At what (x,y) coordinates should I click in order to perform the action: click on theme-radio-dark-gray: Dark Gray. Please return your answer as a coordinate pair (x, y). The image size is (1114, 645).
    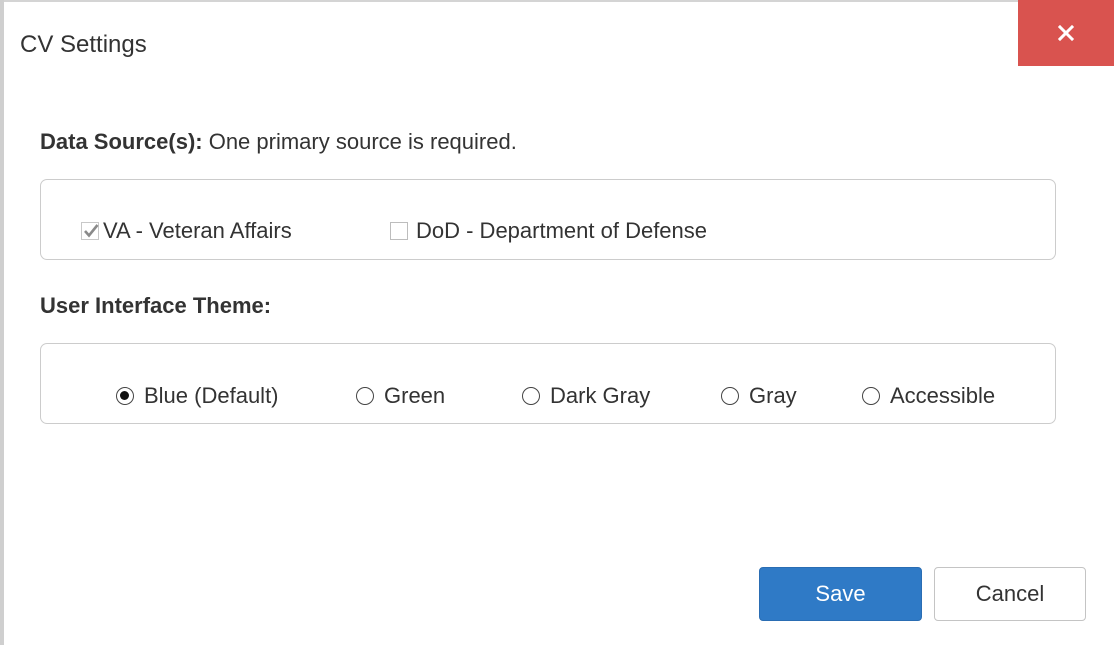
    Looking at the image, I should click on (586, 396).